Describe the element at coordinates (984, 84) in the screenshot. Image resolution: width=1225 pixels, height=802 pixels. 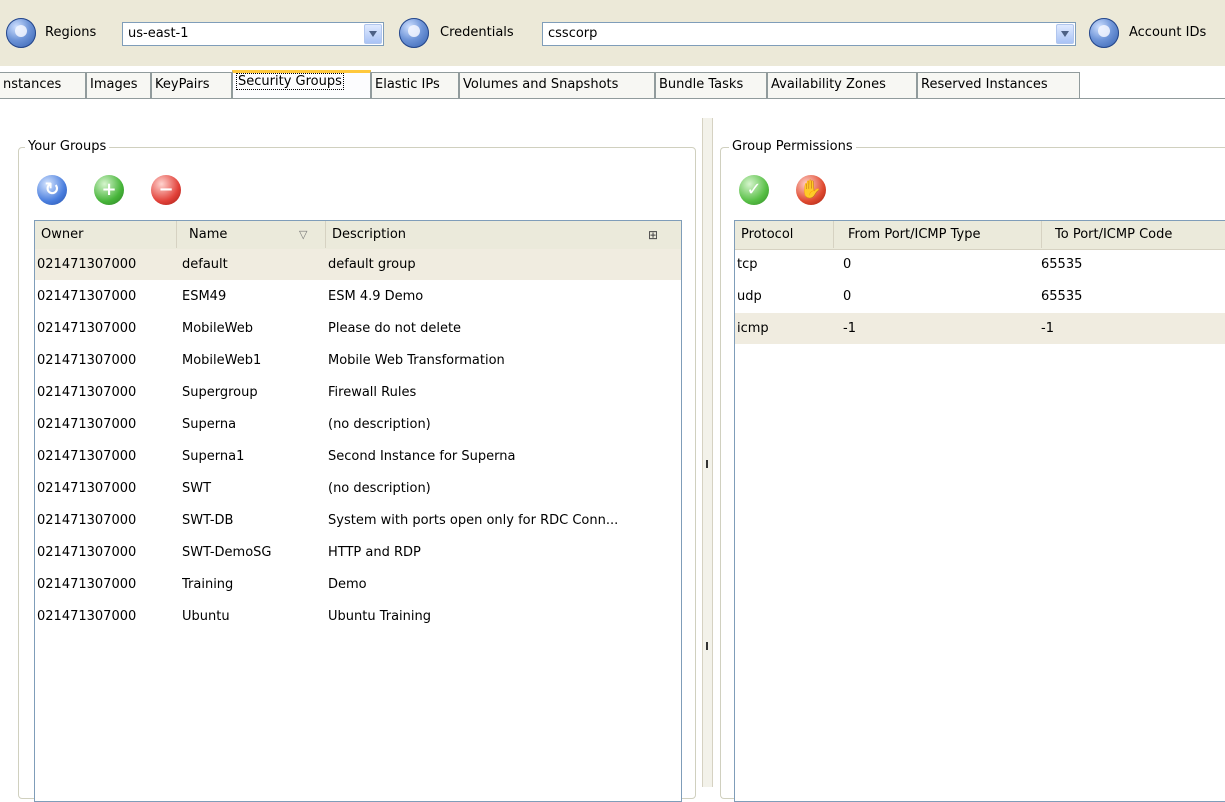
I see `tab-label: Reserved Instances` at that location.